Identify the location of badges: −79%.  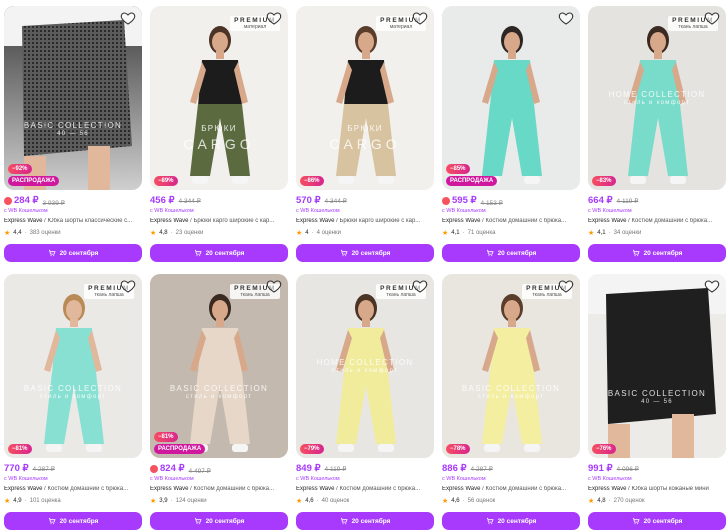
(312, 449).